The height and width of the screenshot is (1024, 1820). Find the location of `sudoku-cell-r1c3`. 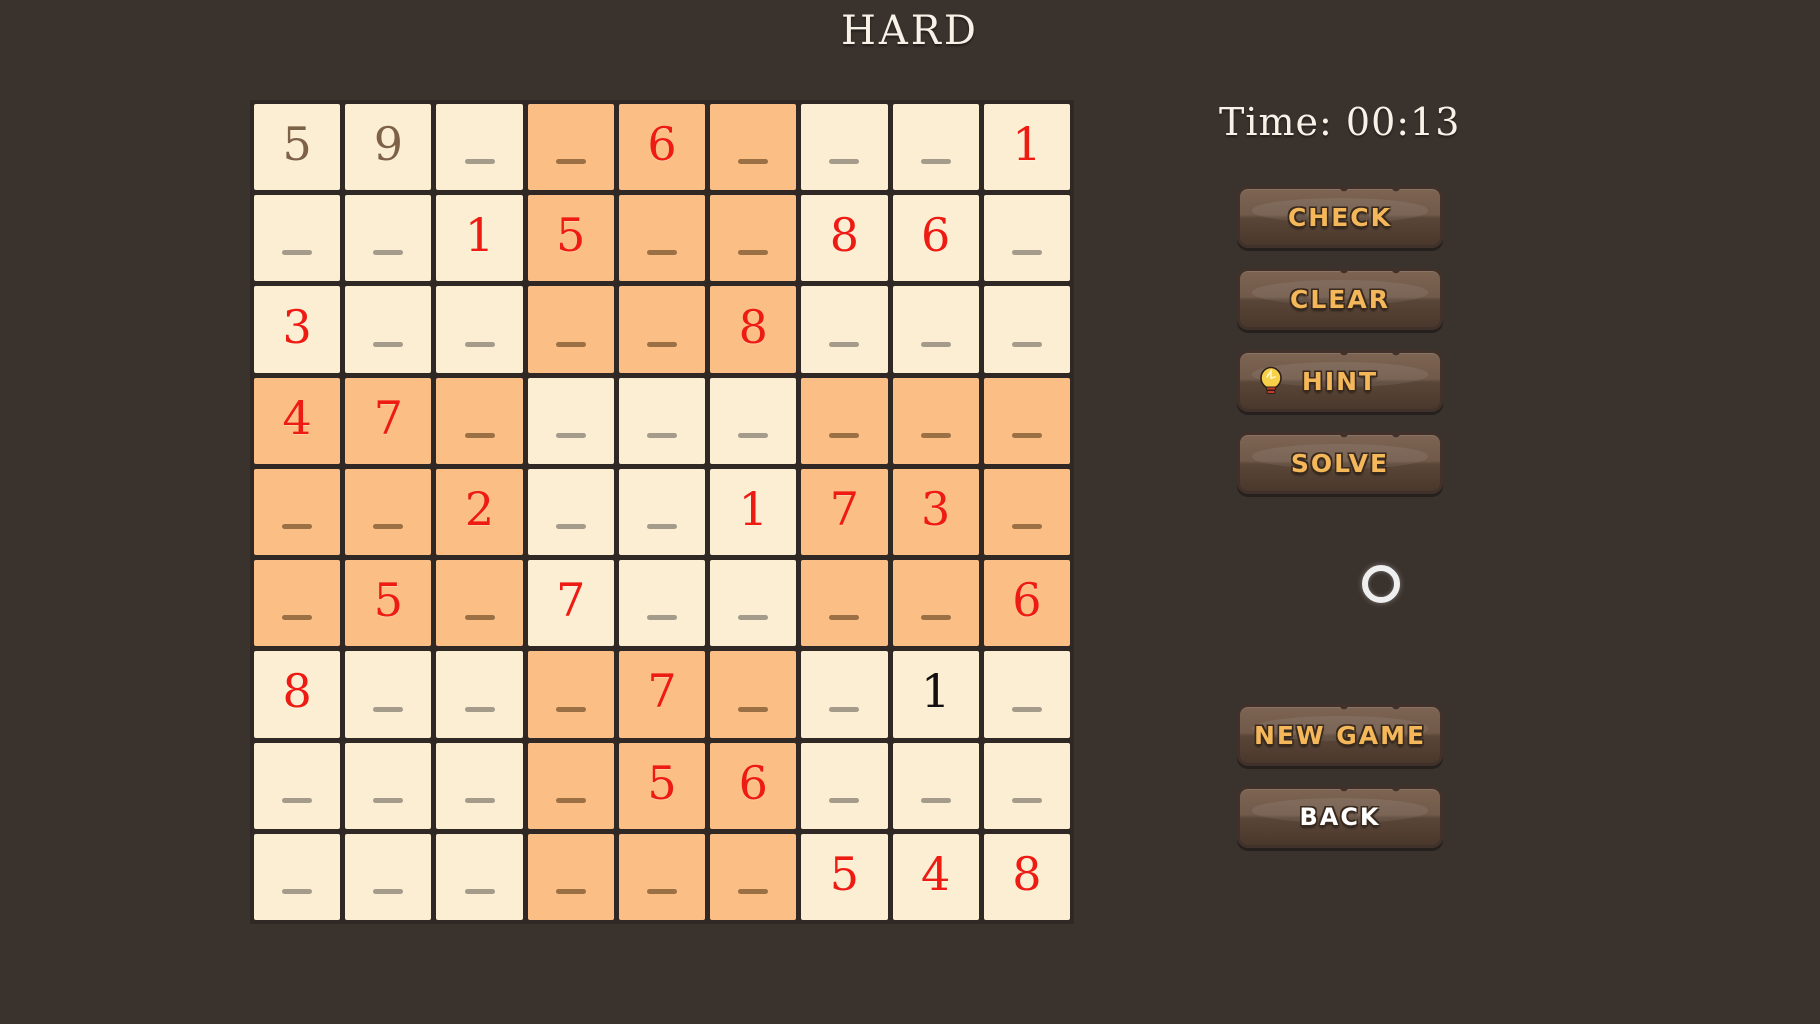

sudoku-cell-r1c3 is located at coordinates (479, 147).